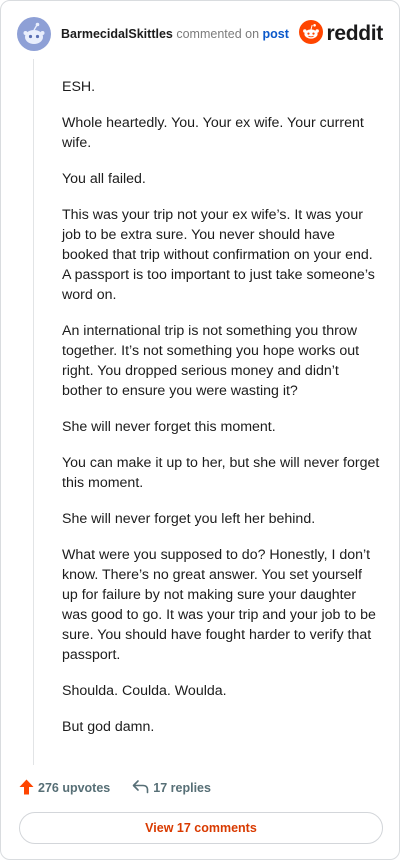  Describe the element at coordinates (201, 828) in the screenshot. I see `view-comments-button: View 17 comments` at that location.